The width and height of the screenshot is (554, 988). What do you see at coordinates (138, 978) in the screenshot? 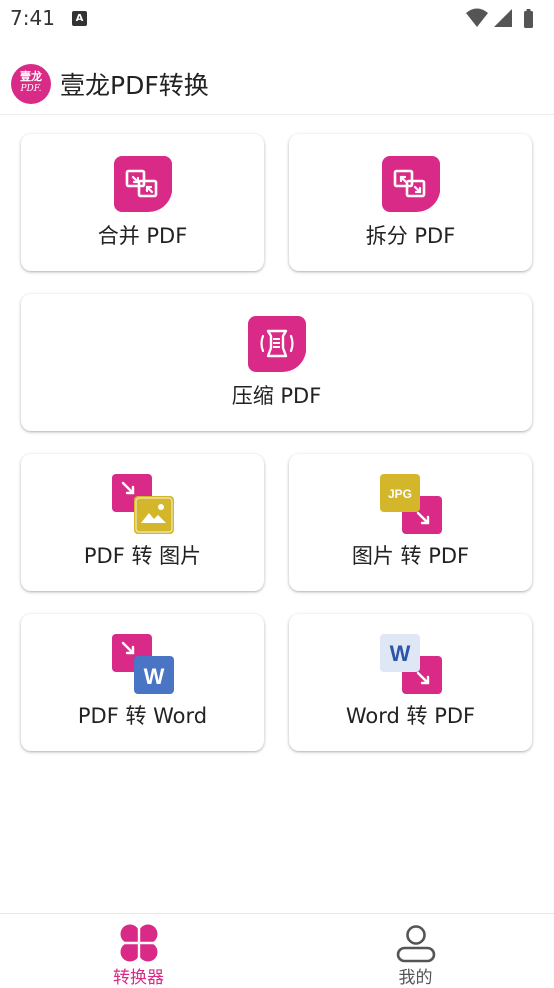
I see `nav-converter-label: 转换器` at bounding box center [138, 978].